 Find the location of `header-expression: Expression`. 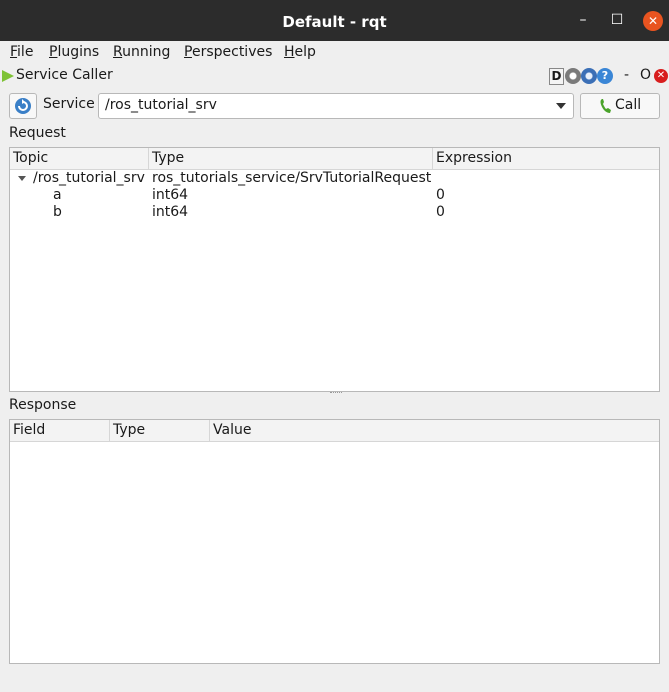

header-expression: Expression is located at coordinates (546, 158).